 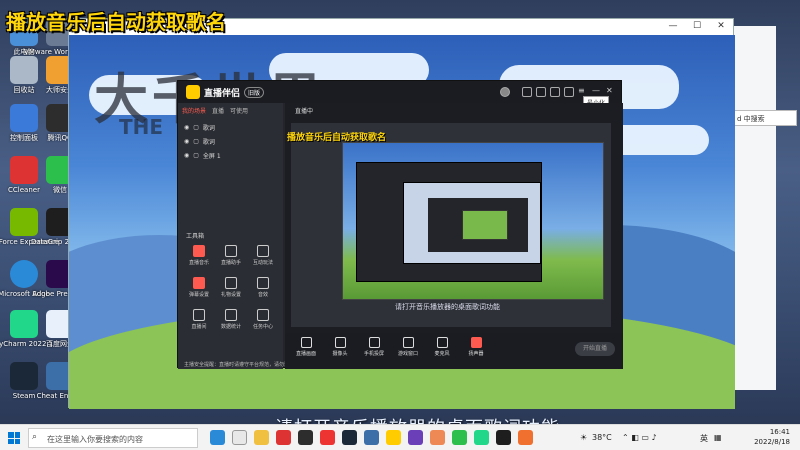 What do you see at coordinates (583, 437) in the screenshot?
I see `weather-icon: ☀` at bounding box center [583, 437].